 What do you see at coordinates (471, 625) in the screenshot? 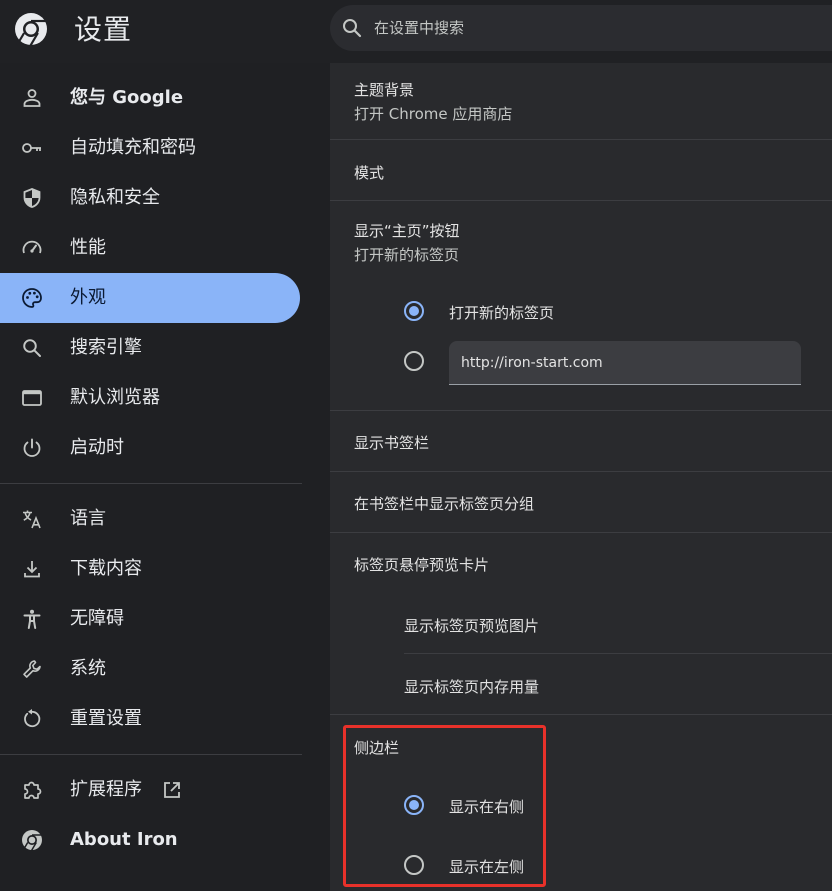
I see `hover-card-preview-image-setting: 显示标签页预览图片` at bounding box center [471, 625].